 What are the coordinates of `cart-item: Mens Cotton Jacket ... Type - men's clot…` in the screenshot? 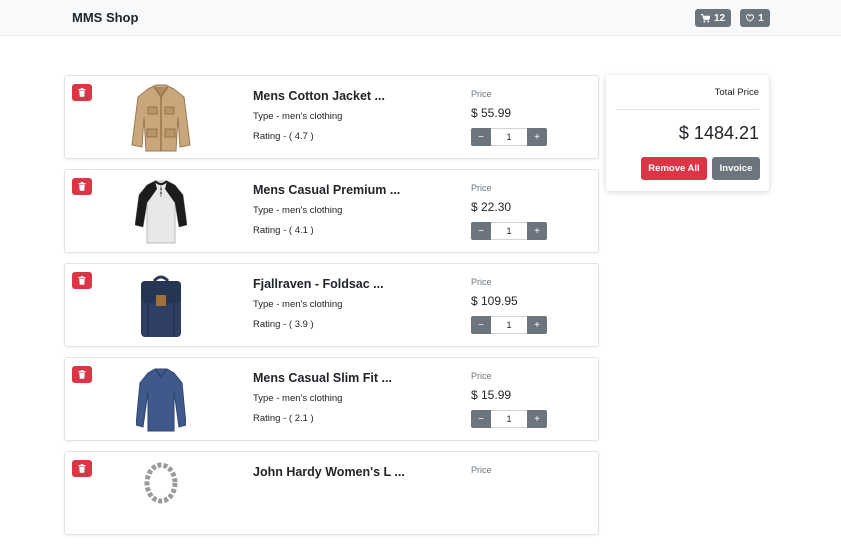 It's located at (331, 117).